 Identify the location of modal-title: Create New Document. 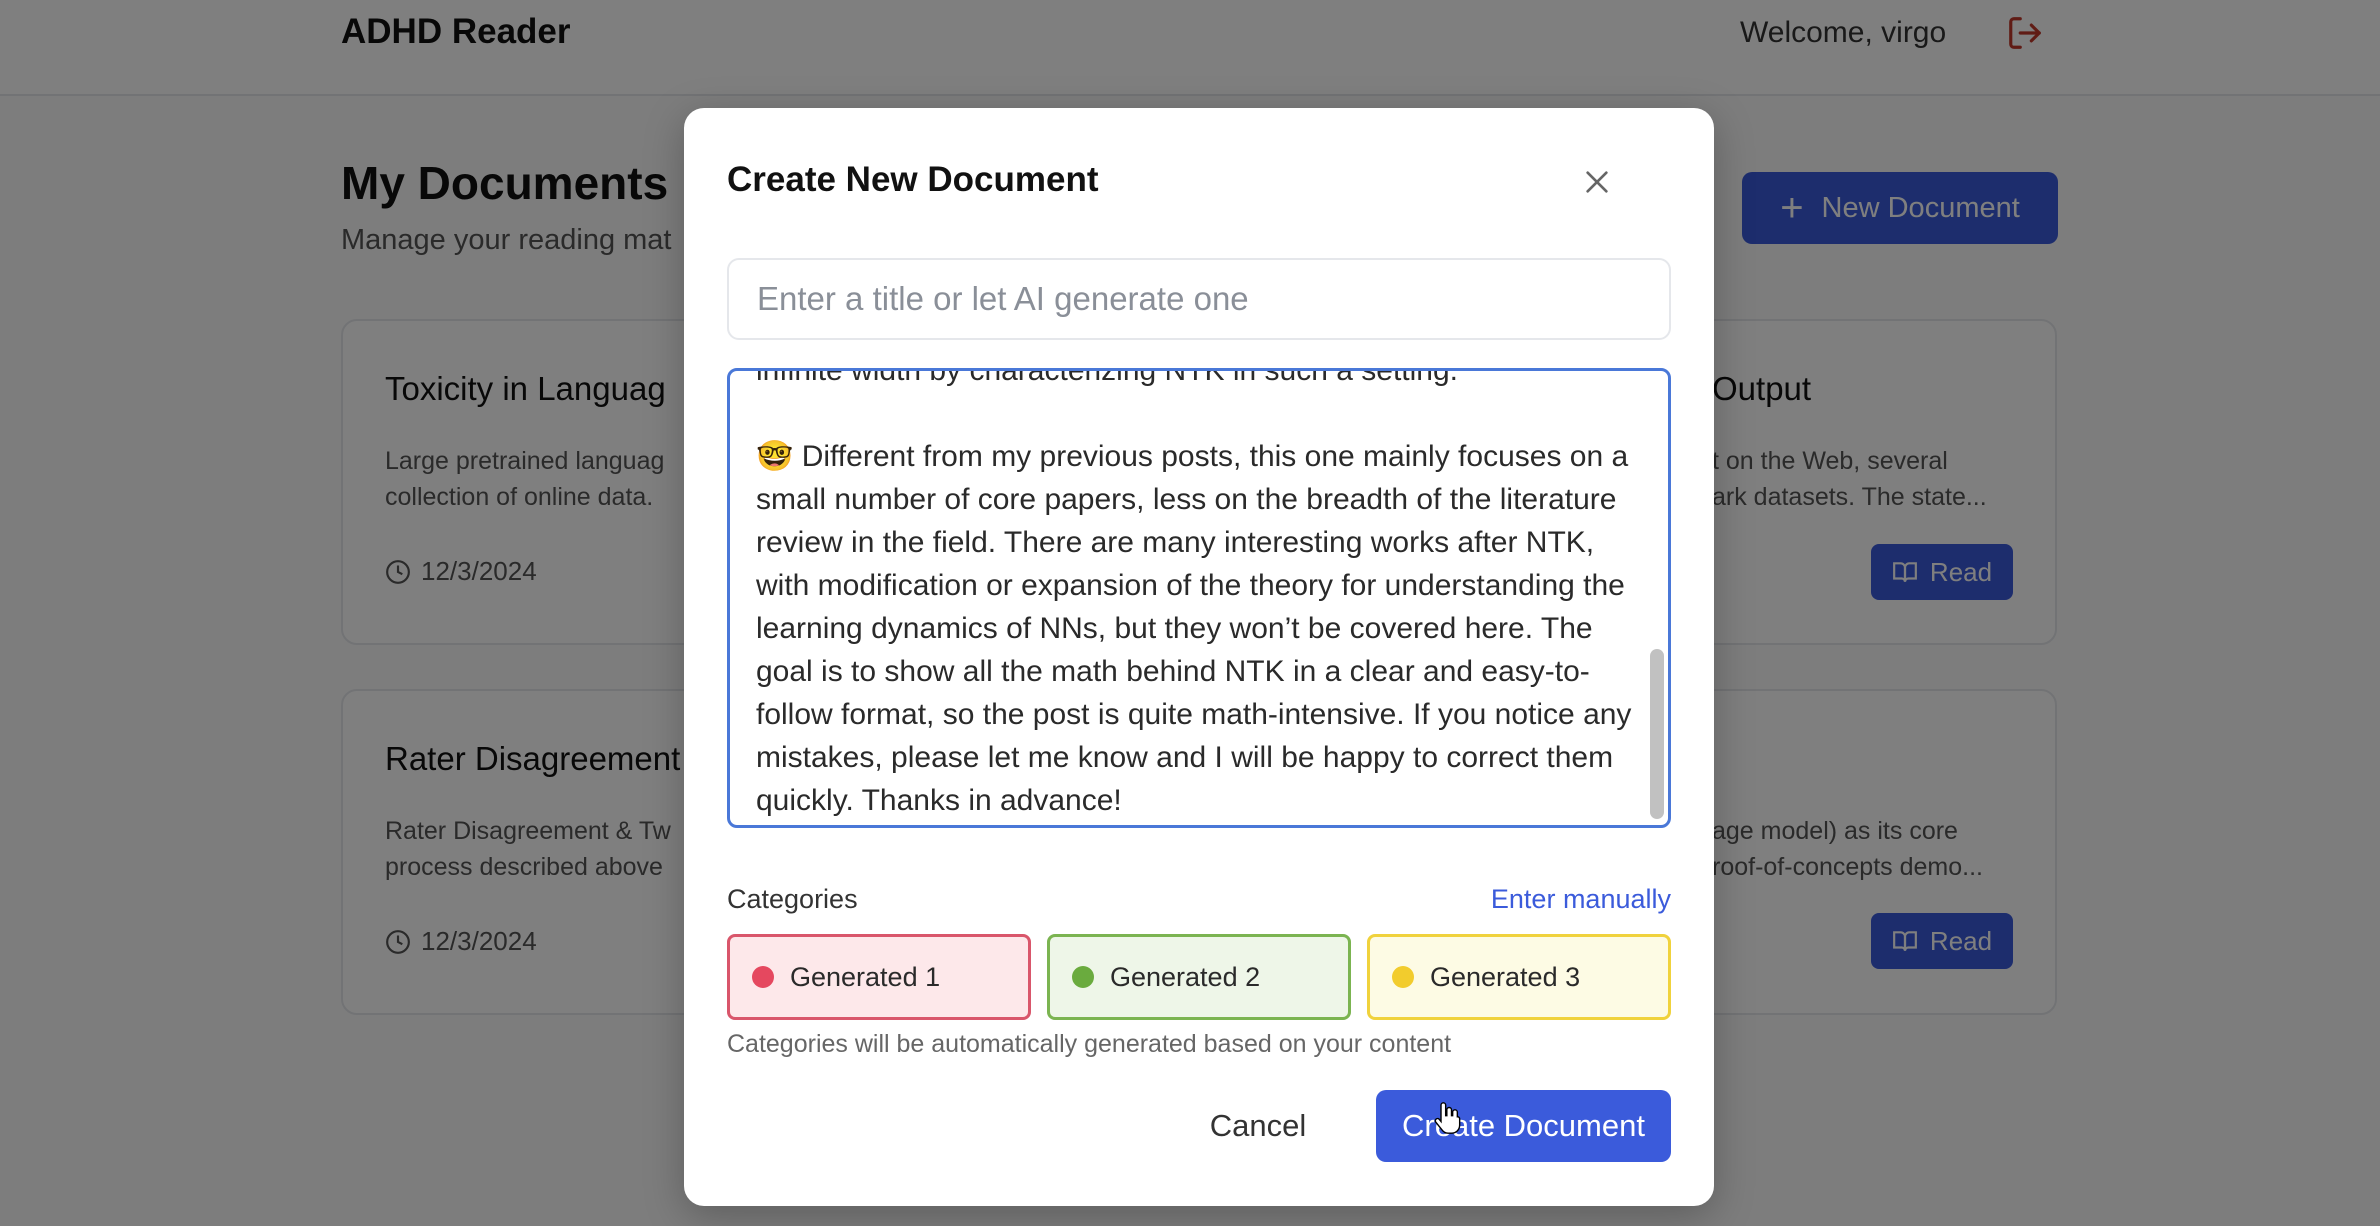
(913, 179).